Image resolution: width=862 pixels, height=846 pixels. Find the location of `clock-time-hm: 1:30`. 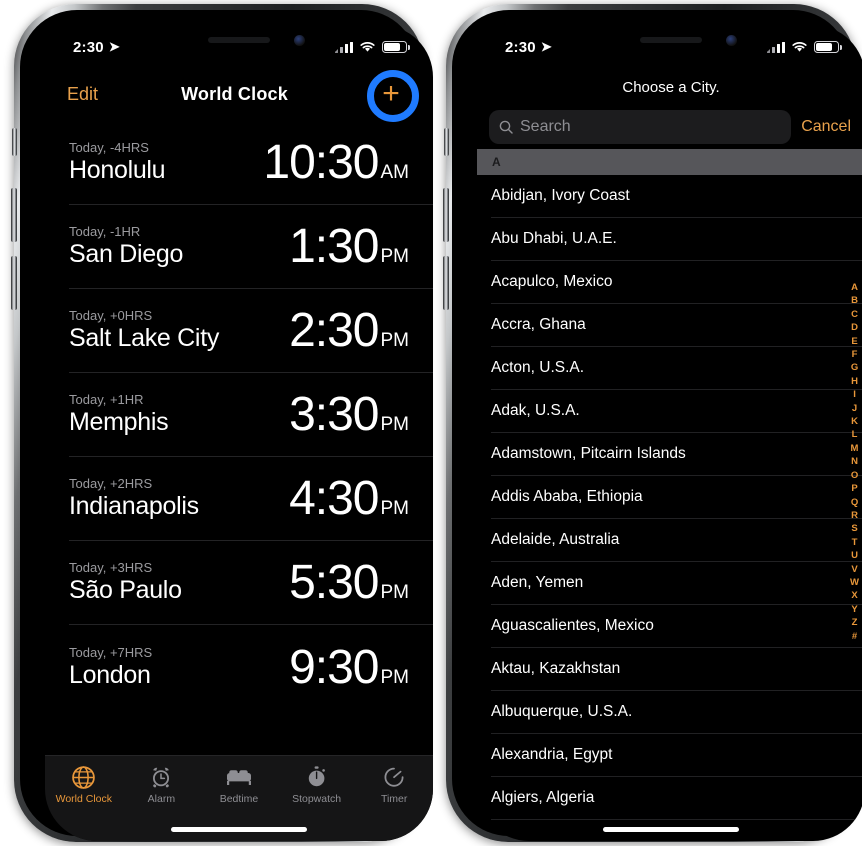

clock-time-hm: 1:30 is located at coordinates (334, 246).